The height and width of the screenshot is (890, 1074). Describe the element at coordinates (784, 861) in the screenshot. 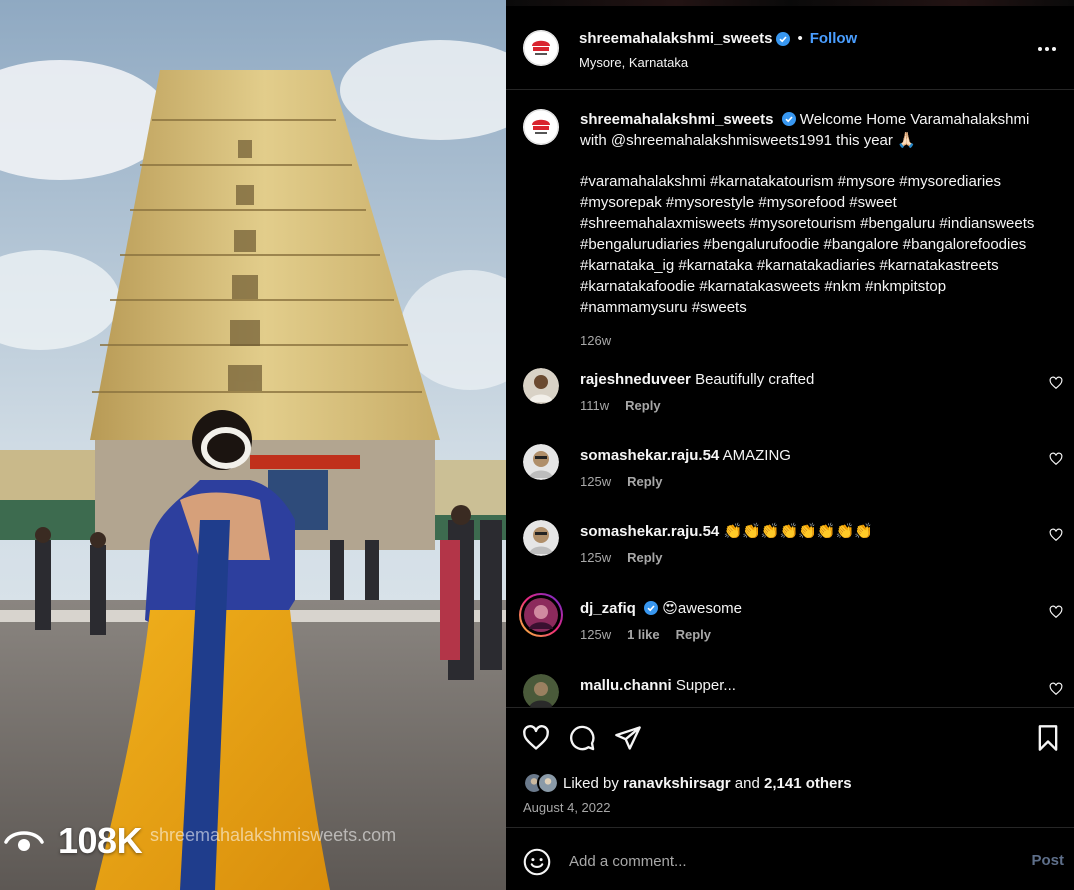

I see `comment-input` at that location.